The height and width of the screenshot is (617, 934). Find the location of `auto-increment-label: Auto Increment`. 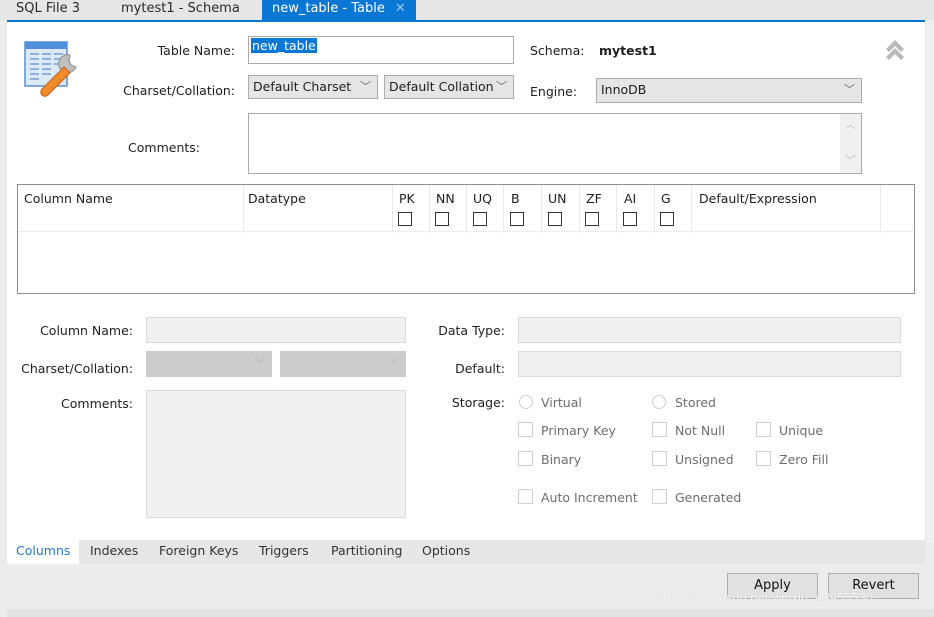

auto-increment-label: Auto Increment is located at coordinates (589, 497).